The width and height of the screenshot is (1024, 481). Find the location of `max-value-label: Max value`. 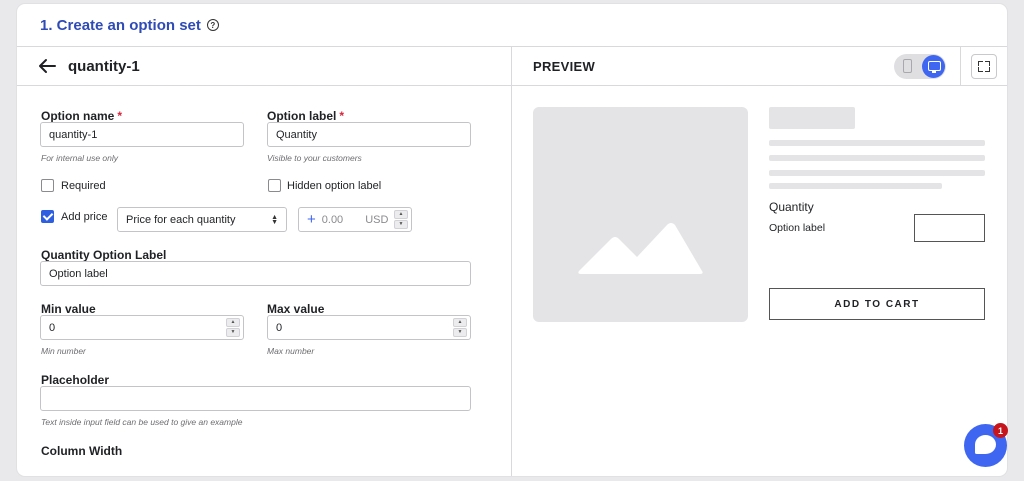

max-value-label: Max value is located at coordinates (296, 309).